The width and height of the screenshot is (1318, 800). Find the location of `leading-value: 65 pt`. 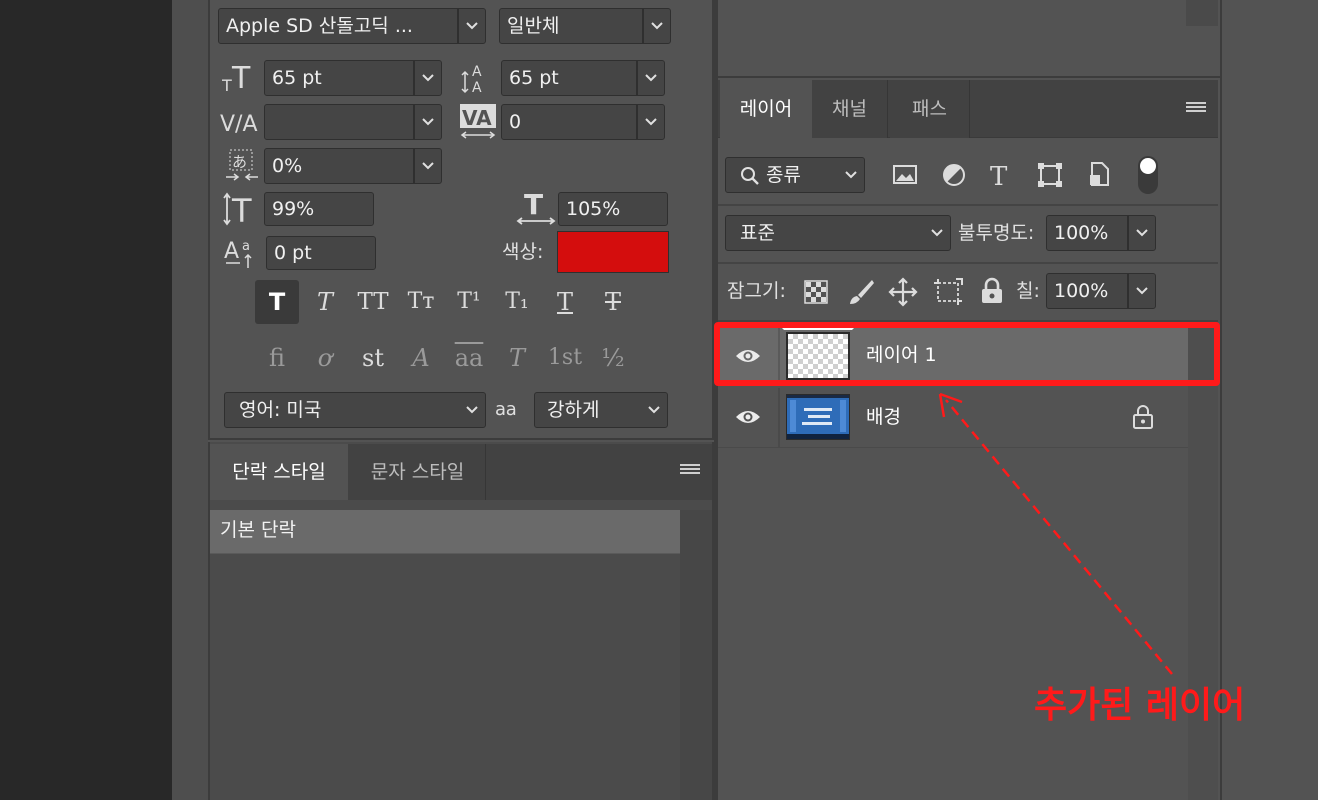

leading-value: 65 pt is located at coordinates (534, 78).